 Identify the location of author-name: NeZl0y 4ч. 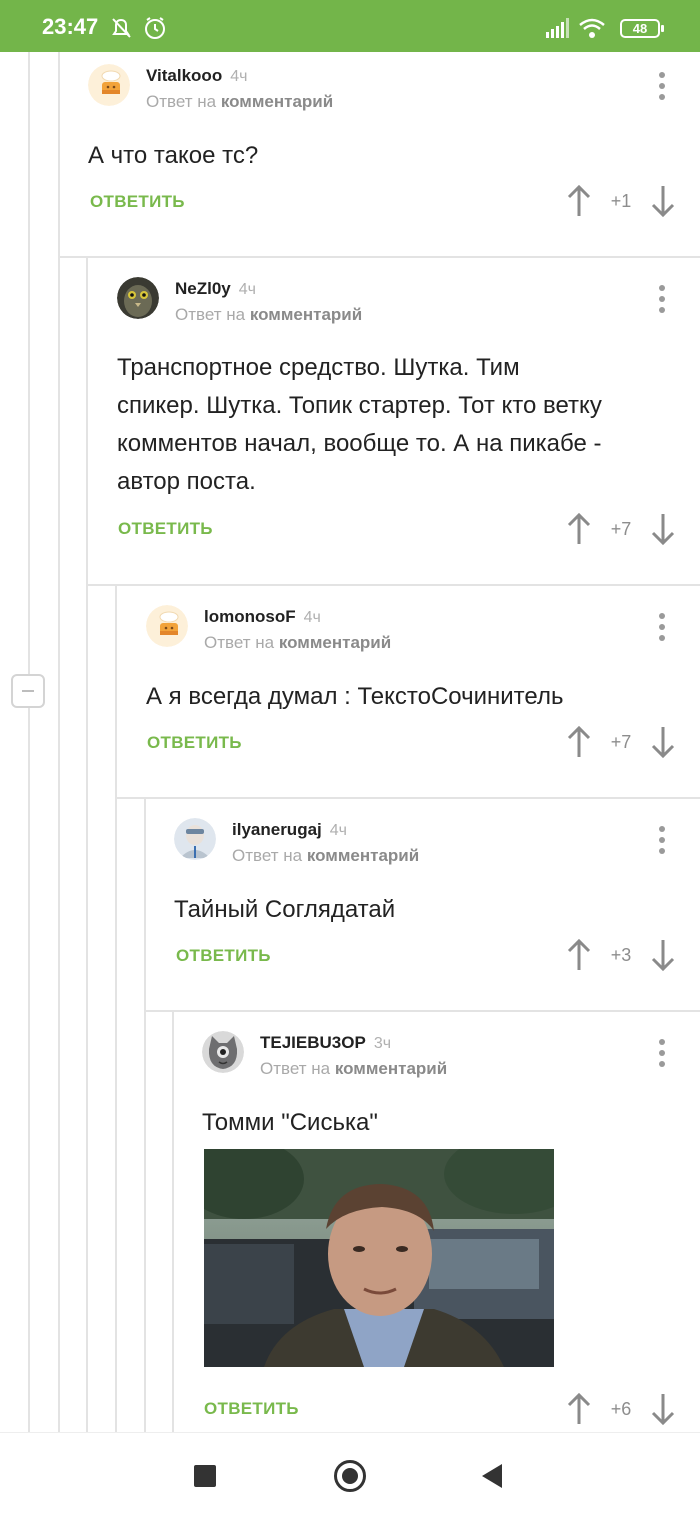
(215, 289).